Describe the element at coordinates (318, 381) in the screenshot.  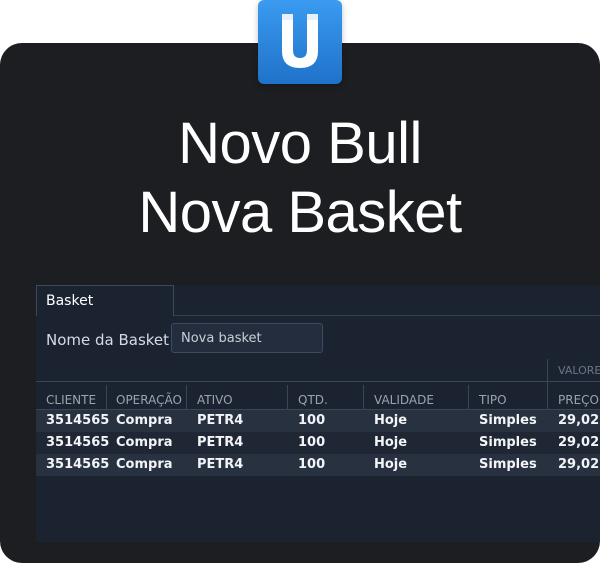
I see `header-top-divider` at that location.